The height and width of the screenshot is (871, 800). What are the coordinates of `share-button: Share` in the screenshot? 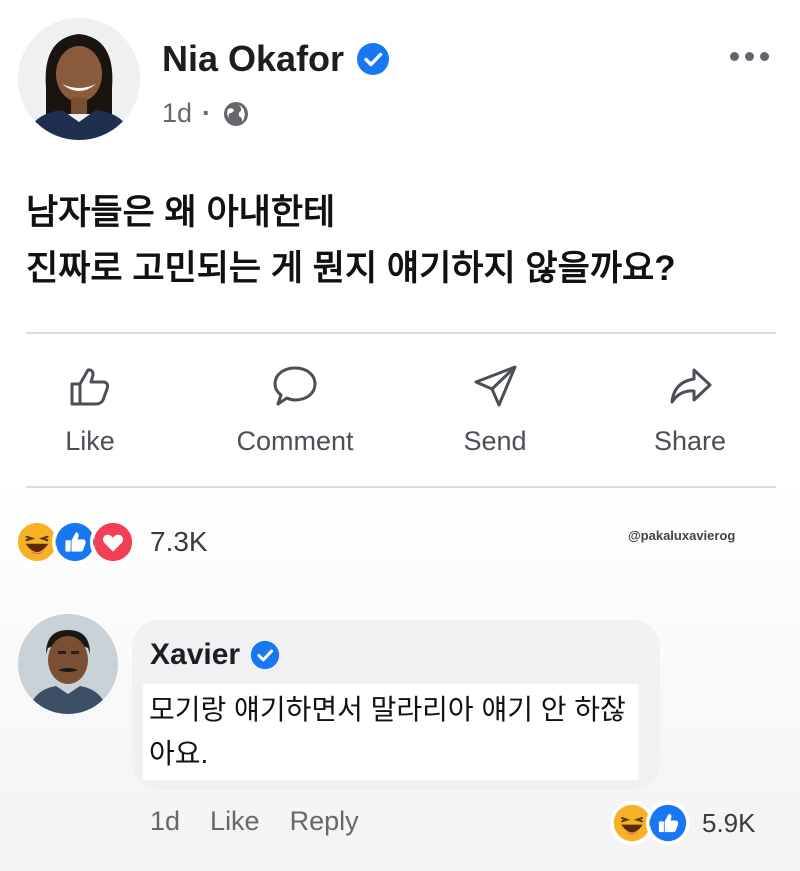 It's located at (690, 409).